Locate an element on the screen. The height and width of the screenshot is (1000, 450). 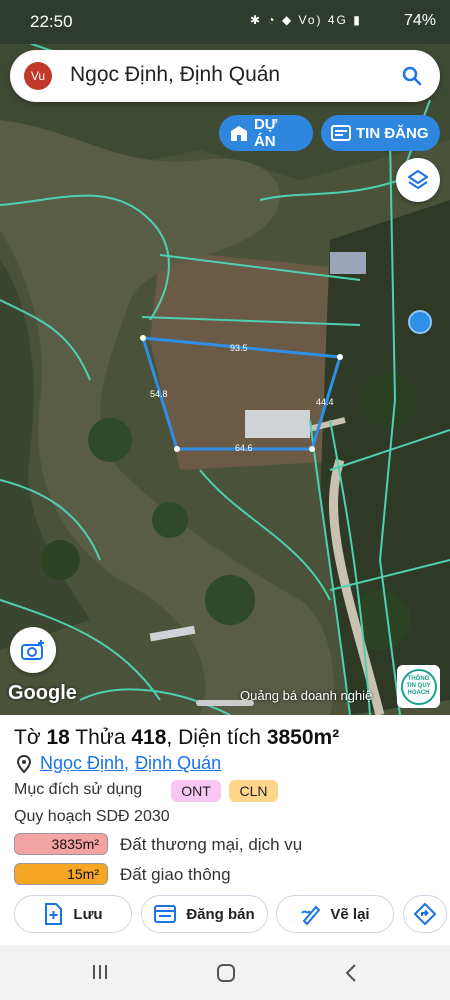
layers-icon is located at coordinates (418, 179).